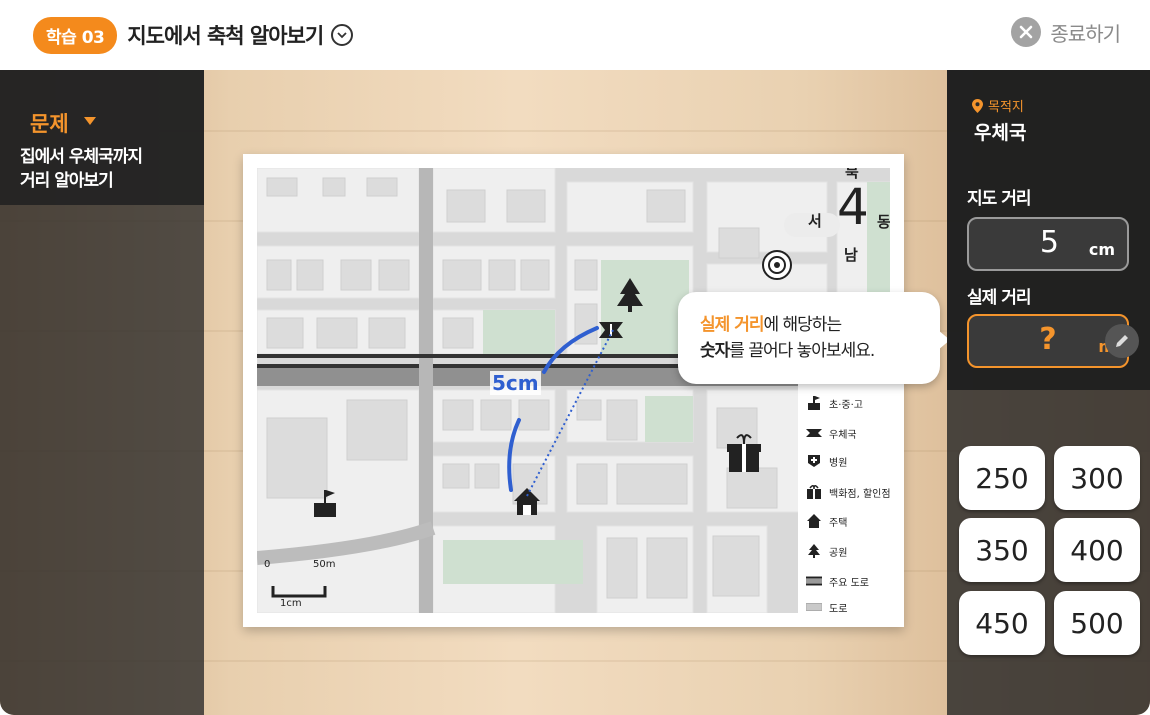  What do you see at coordinates (1002, 478) in the screenshot?
I see `answer-option-250: 250` at bounding box center [1002, 478].